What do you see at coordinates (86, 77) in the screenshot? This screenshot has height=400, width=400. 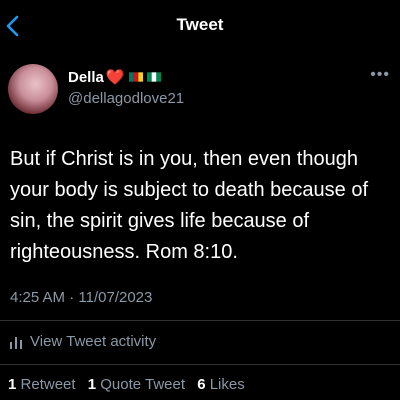 I see `author-name: Della` at bounding box center [86, 77].